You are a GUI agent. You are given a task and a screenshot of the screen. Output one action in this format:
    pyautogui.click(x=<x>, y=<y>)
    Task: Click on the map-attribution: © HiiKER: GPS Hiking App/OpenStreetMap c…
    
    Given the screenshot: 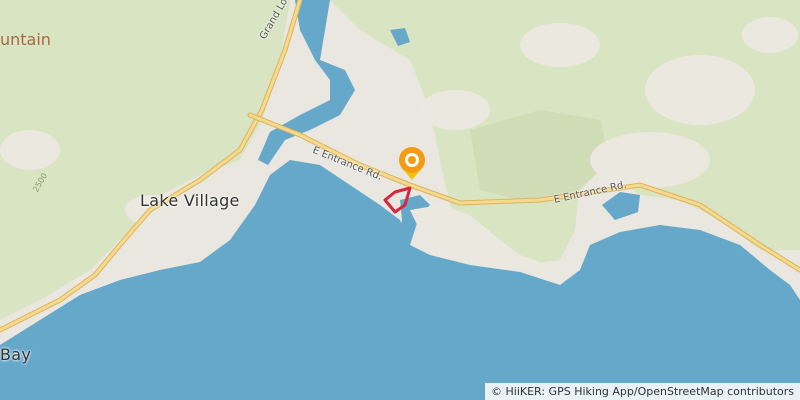 What is the action you would take?
    pyautogui.click(x=642, y=391)
    